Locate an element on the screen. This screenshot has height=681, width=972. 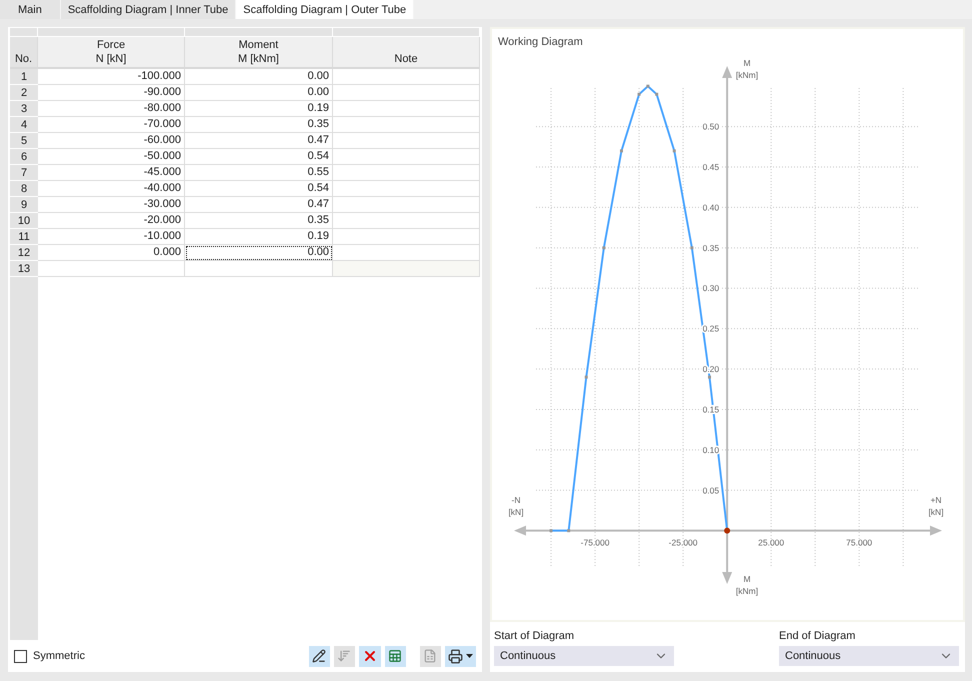
tab: Scaffolding Diagram | Inner Tube is located at coordinates (148, 9).